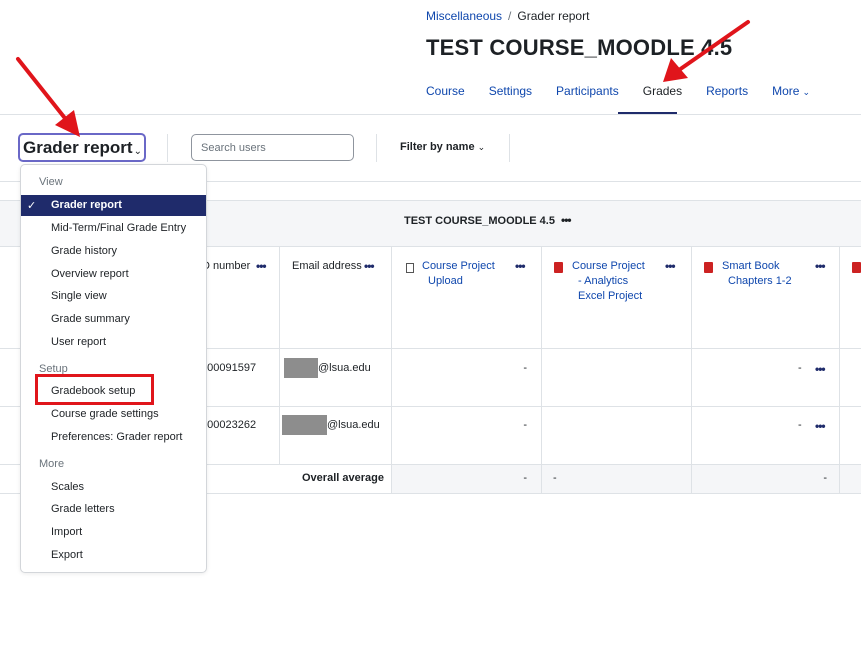  What do you see at coordinates (626, 224) in the screenshot?
I see `category-header: TEST COURSE_MOODLE 4.5 •••` at bounding box center [626, 224].